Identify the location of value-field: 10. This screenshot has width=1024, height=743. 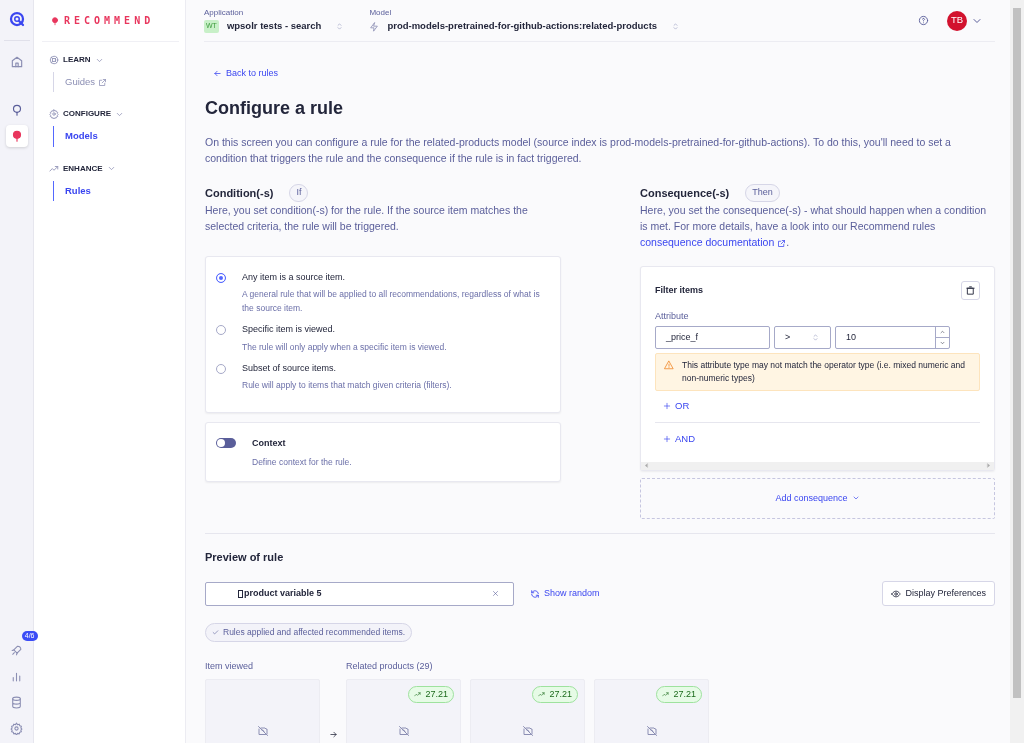
(892, 338).